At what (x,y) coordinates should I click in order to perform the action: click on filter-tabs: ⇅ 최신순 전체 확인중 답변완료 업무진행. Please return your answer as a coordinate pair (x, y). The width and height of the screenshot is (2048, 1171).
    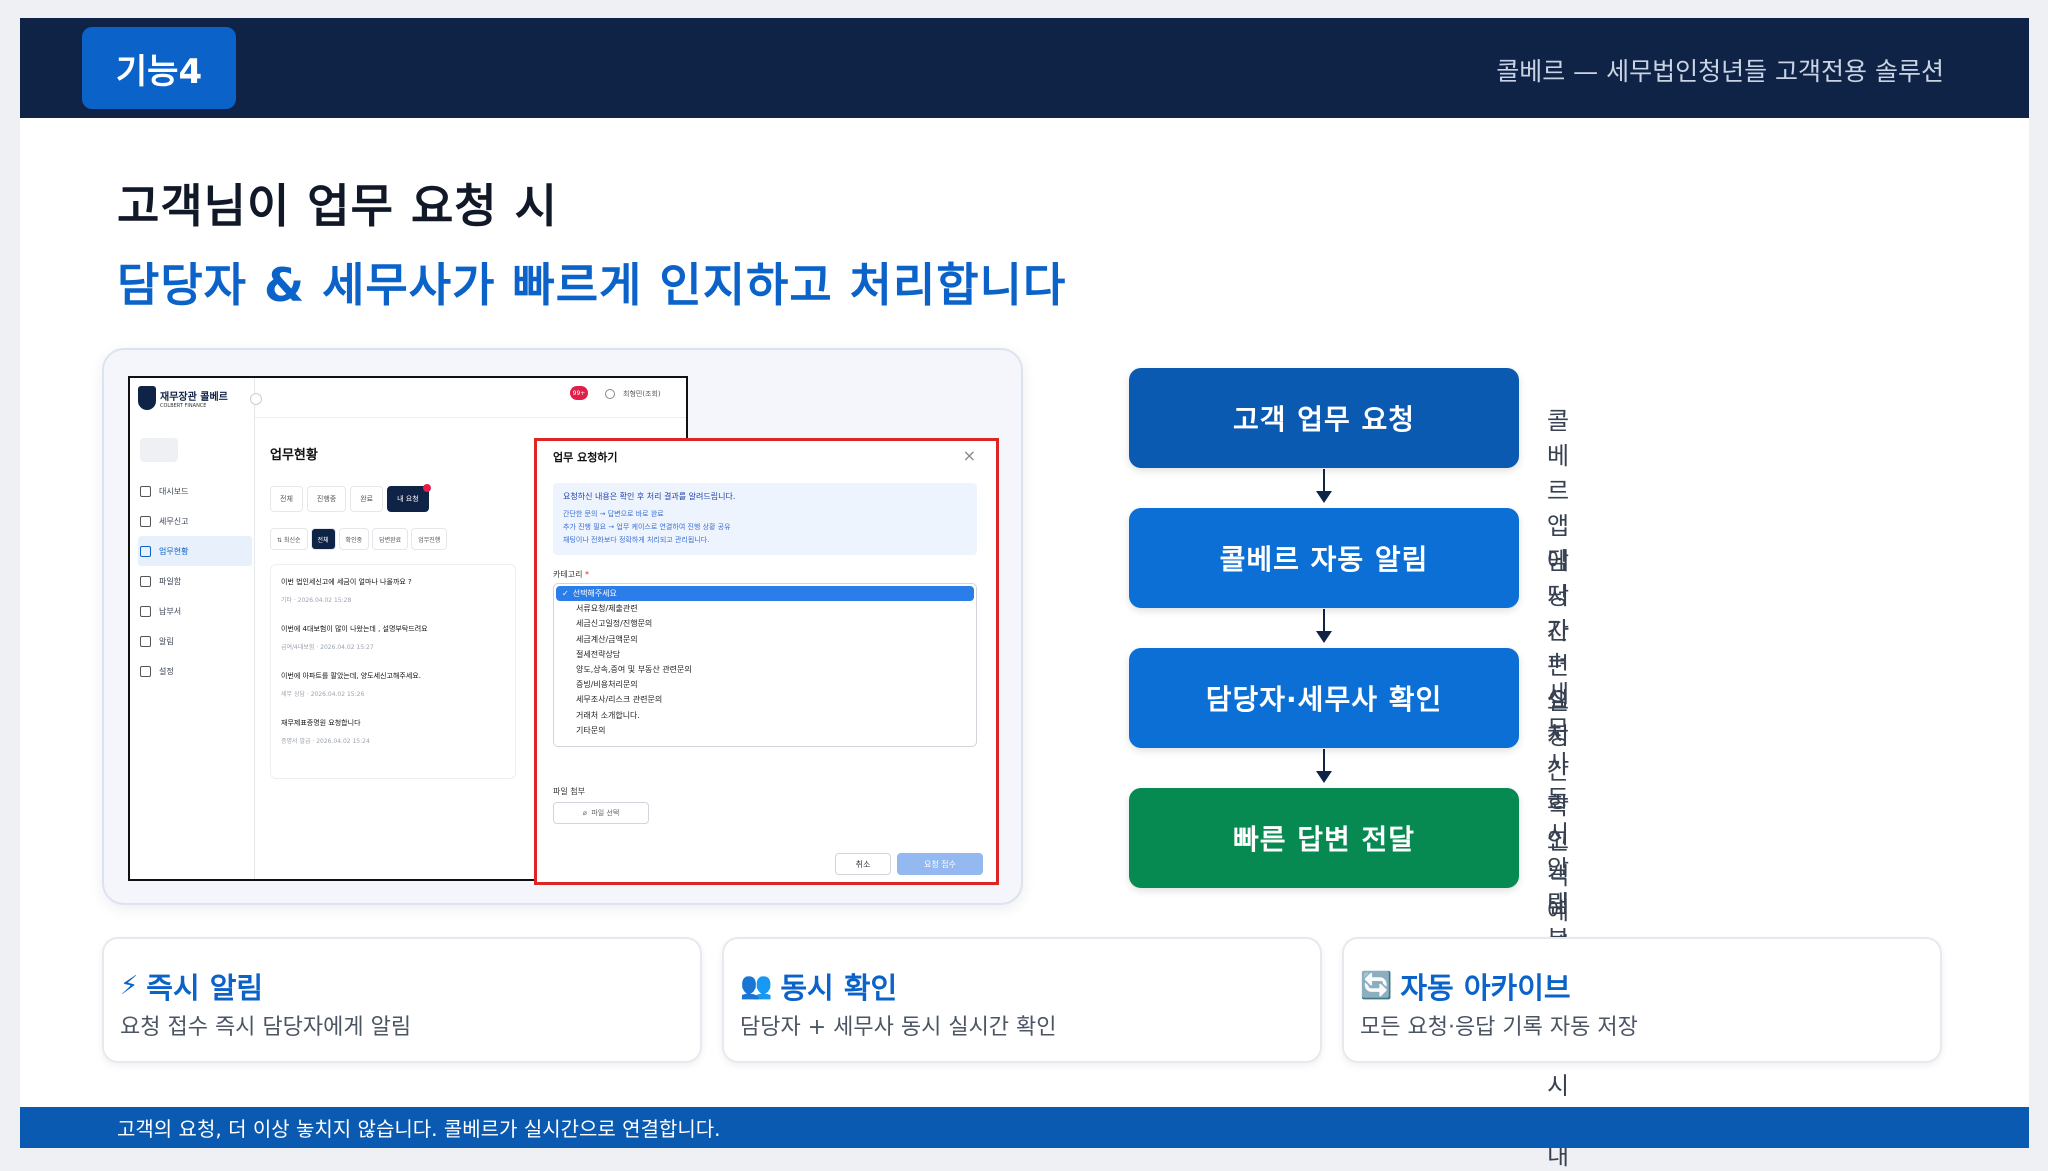
    Looking at the image, I should click on (359, 539).